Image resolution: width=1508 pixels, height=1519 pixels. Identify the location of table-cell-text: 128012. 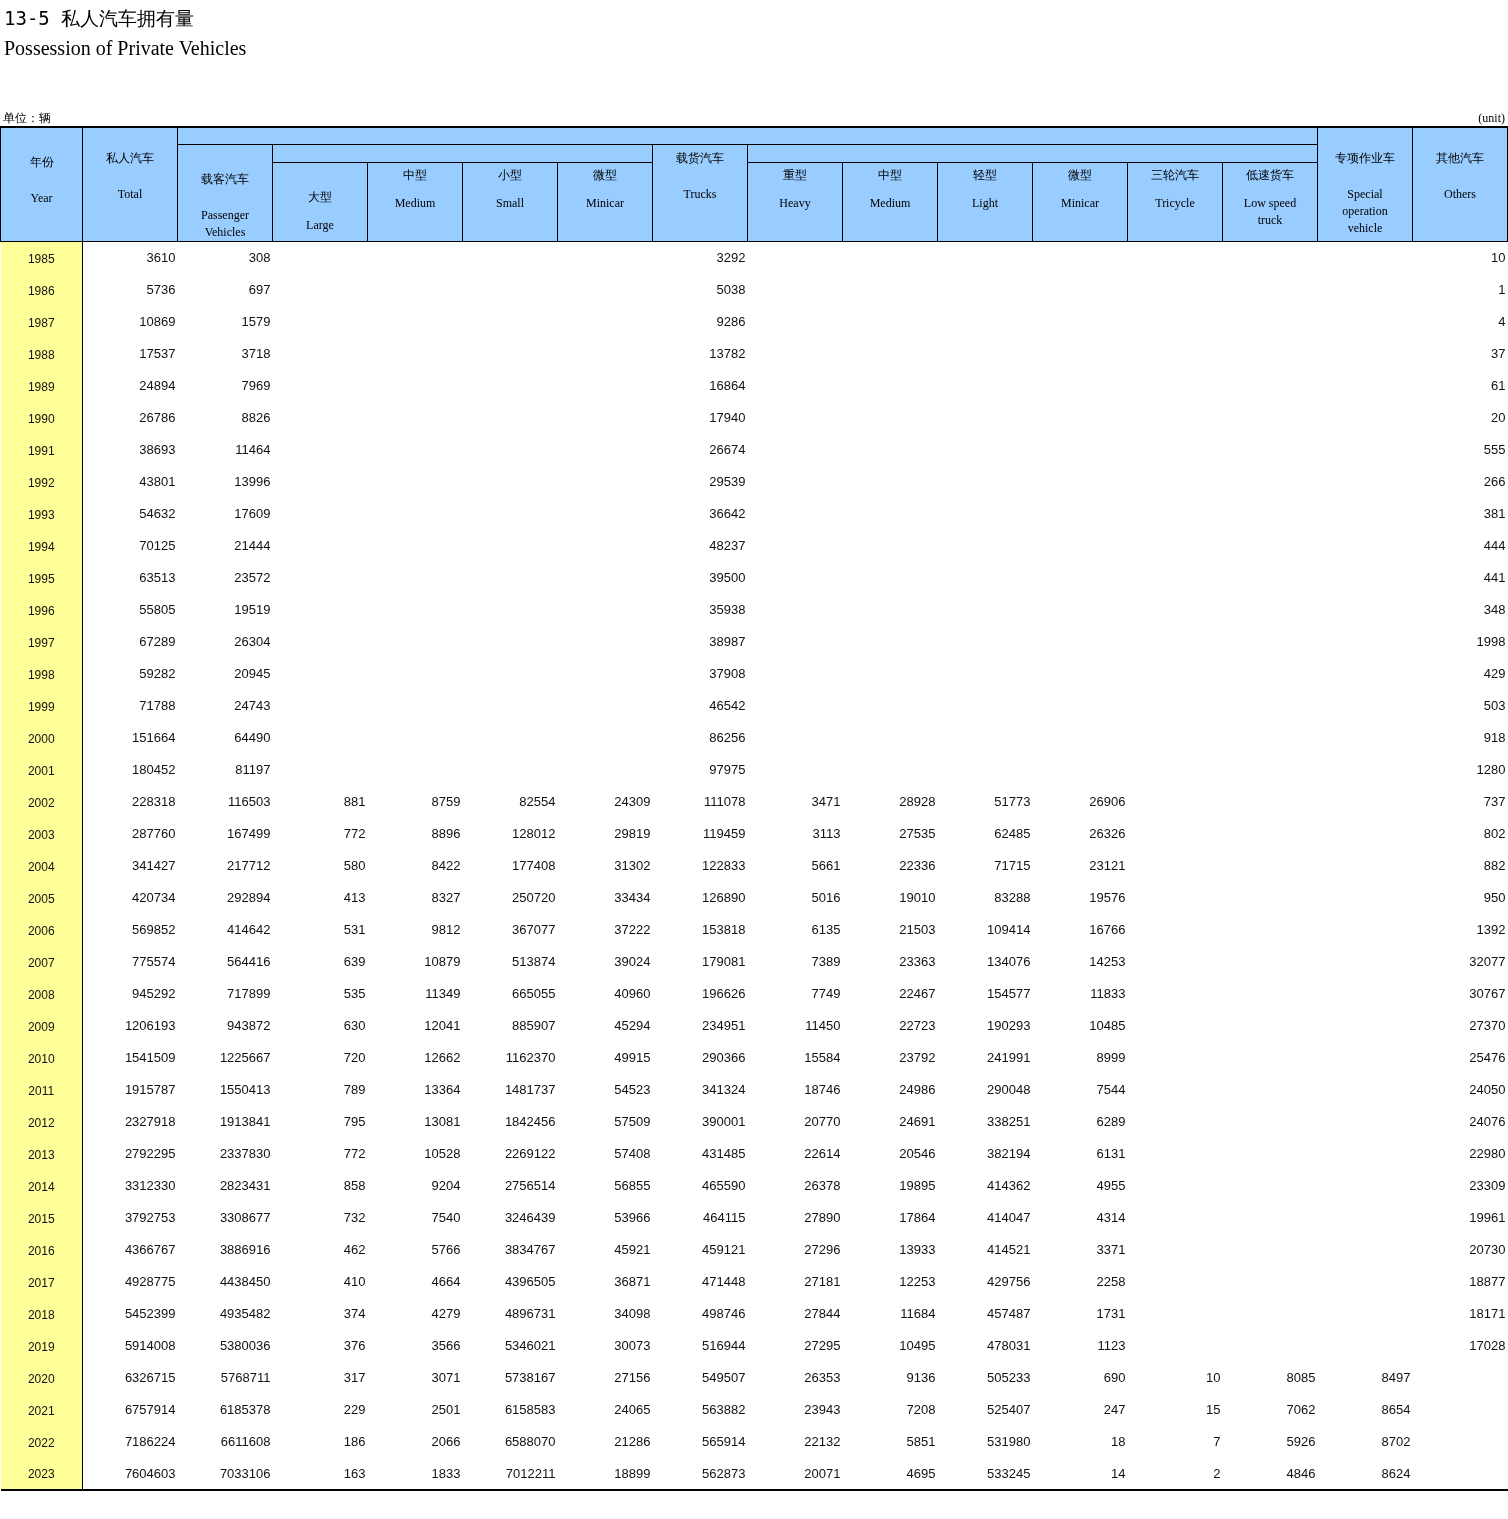
(534, 834).